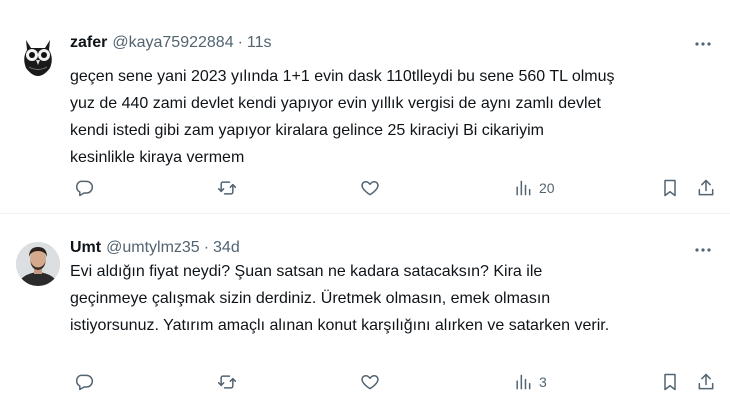 The height and width of the screenshot is (420, 730). I want to click on views-button: 3, so click(530, 382).